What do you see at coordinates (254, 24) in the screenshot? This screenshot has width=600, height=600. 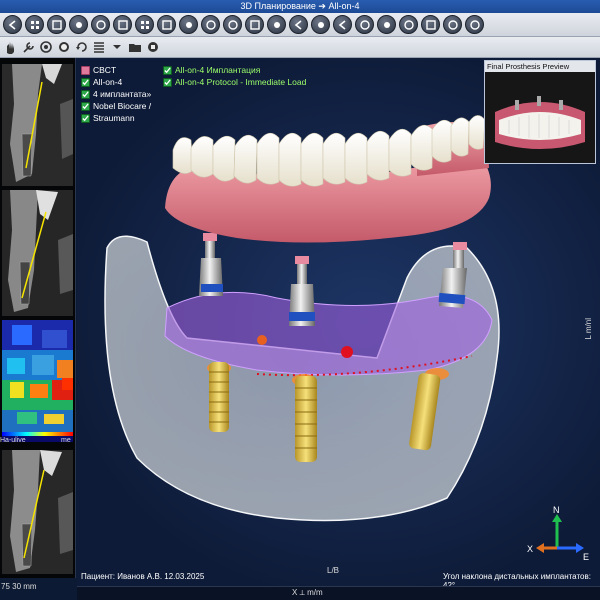 I see `screen-icon` at bounding box center [254, 24].